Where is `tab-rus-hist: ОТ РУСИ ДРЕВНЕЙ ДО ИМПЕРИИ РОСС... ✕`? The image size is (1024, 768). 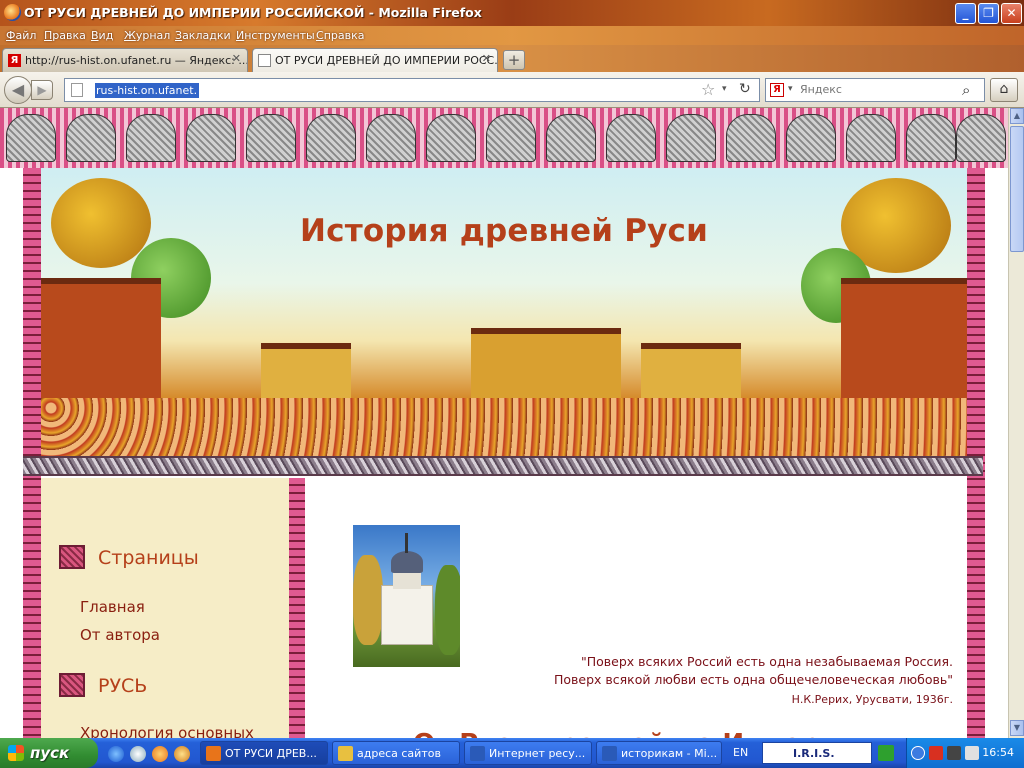
tab-rus-hist: ОТ РУСИ ДРЕВНЕЙ ДО ИМПЕРИИ РОСС... ✕ is located at coordinates (375, 60).